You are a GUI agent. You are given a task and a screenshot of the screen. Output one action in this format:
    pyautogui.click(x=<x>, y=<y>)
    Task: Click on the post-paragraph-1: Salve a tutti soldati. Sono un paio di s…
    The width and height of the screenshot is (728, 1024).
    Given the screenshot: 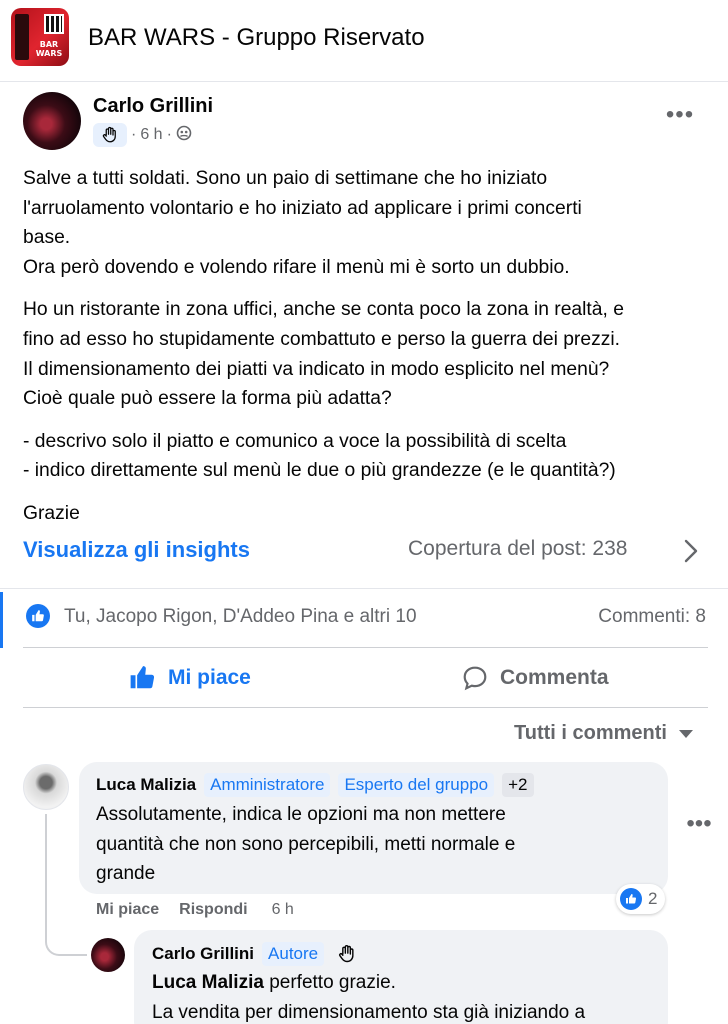 What is the action you would take?
    pyautogui.click(x=368, y=223)
    